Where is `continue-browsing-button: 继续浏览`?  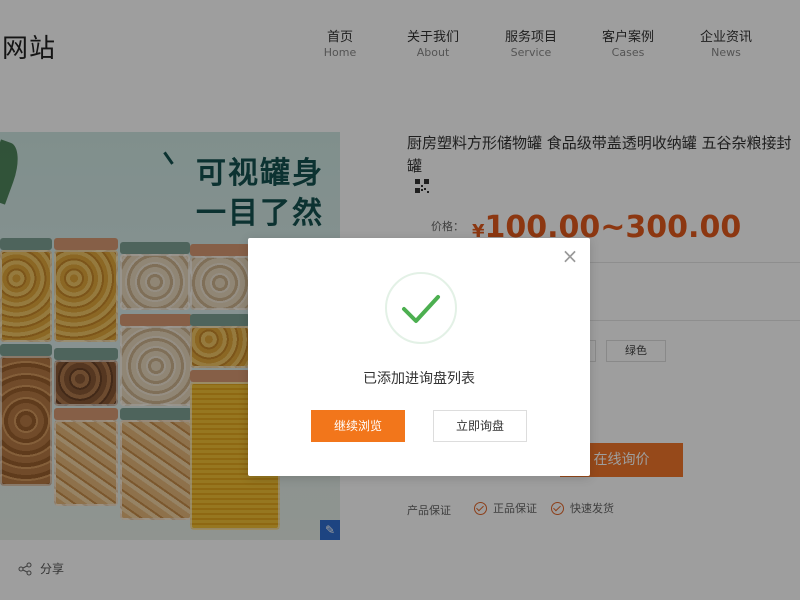 continue-browsing-button: 继续浏览 is located at coordinates (358, 426).